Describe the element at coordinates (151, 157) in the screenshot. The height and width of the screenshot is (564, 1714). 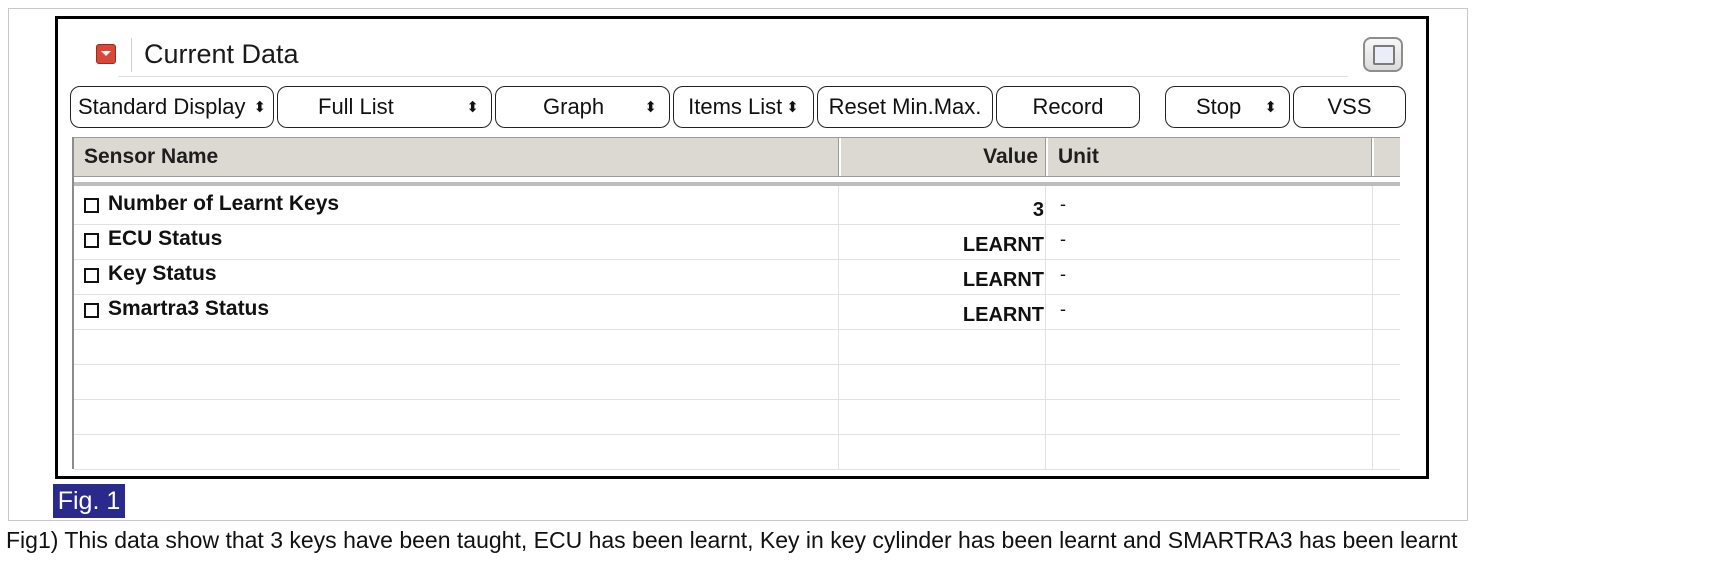
I see `column-header-sensor-name: Sensor Name` at that location.